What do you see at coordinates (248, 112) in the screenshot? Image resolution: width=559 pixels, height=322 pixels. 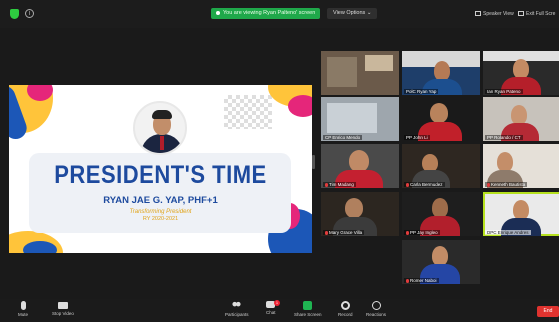 I see `checker-pattern` at bounding box center [248, 112].